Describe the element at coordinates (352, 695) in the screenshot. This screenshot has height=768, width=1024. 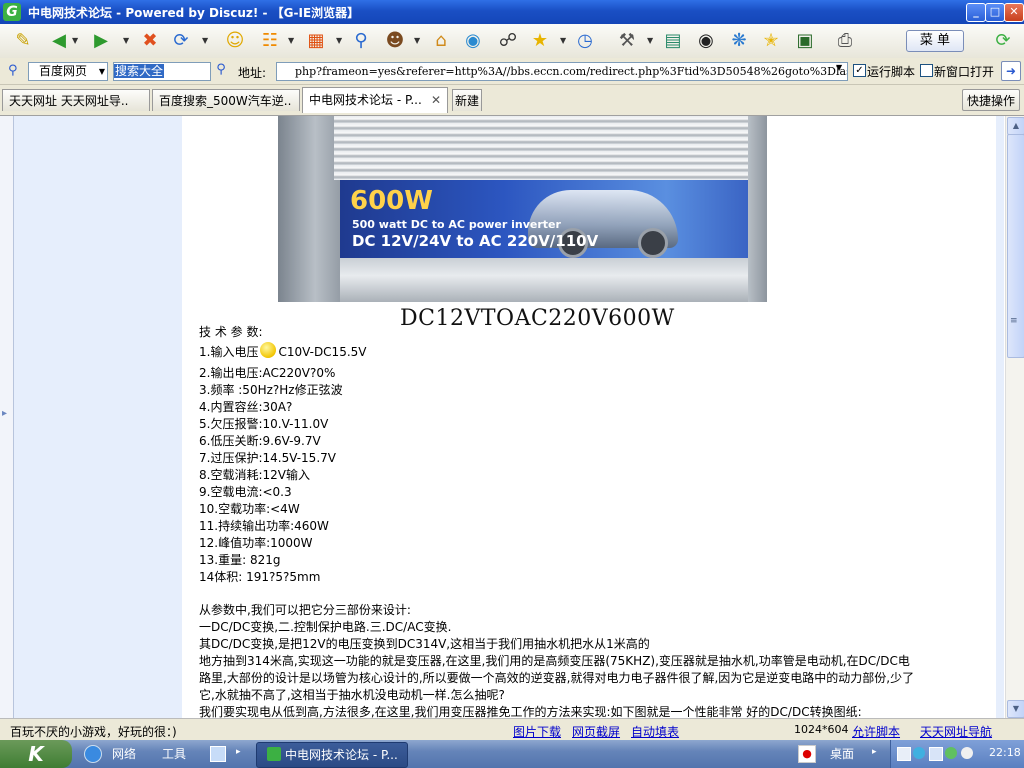
I see `paragraph-line: 它,水就抽不高了,这相当于抽水机没电动机一样.怎么抽呢?` at that location.